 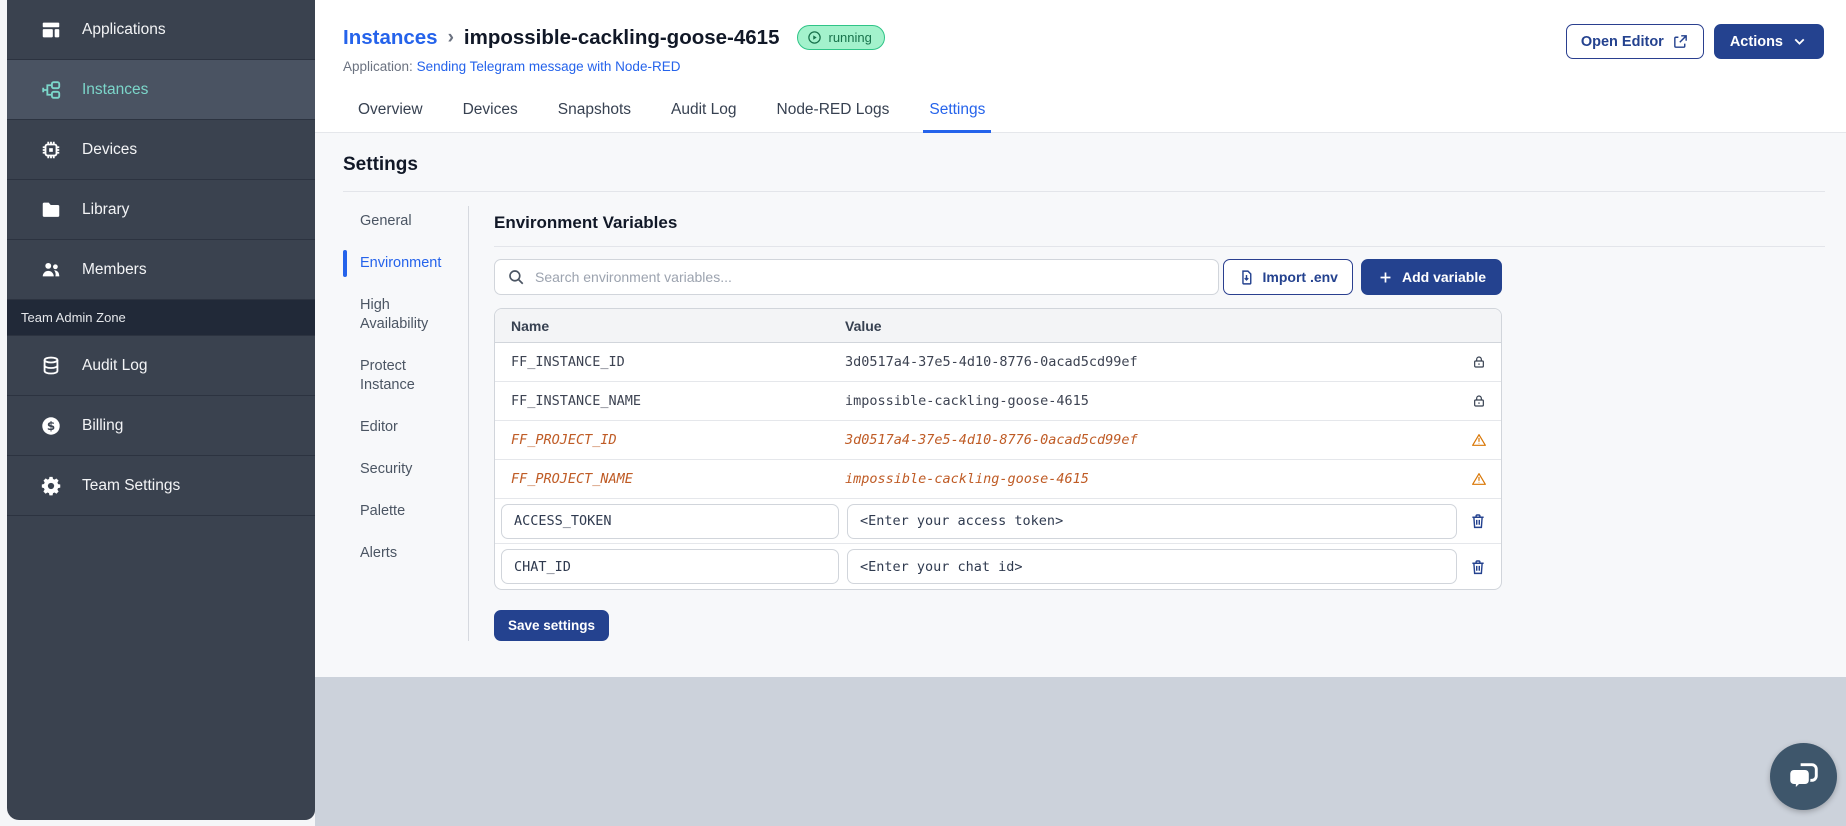 What do you see at coordinates (552, 625) in the screenshot?
I see `save-settings-button: Save settings` at bounding box center [552, 625].